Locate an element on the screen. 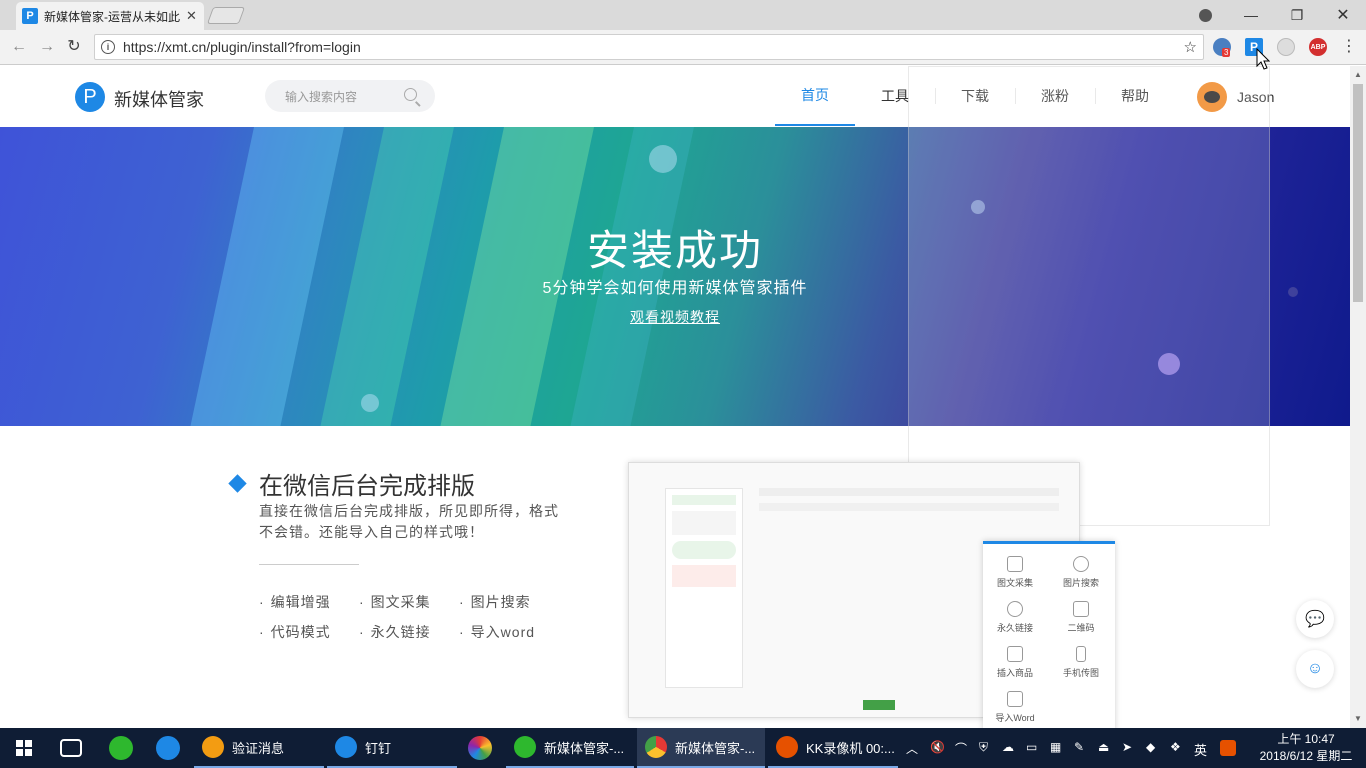  popup-phone-upload-icon: 手机传图 is located at coordinates (1081, 662).